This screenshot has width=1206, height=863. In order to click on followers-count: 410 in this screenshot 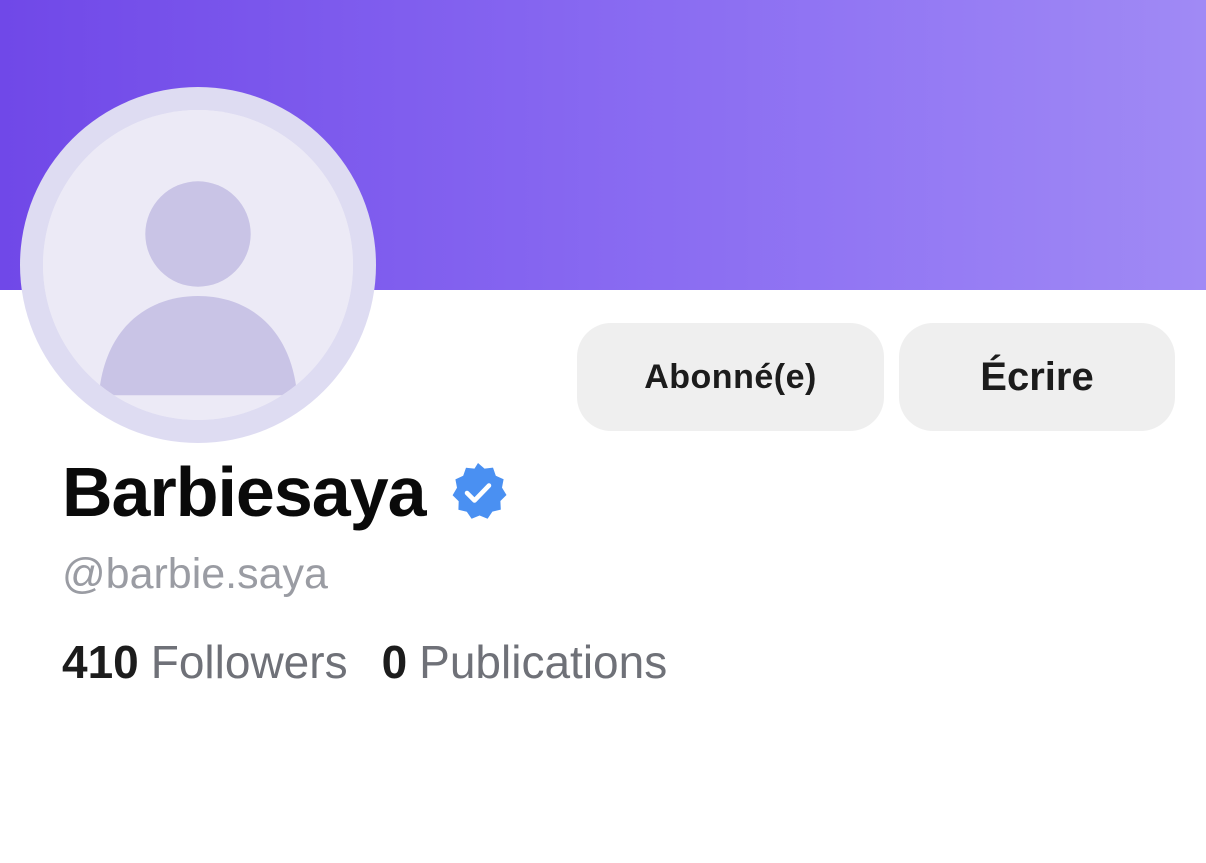, I will do `click(100, 662)`.